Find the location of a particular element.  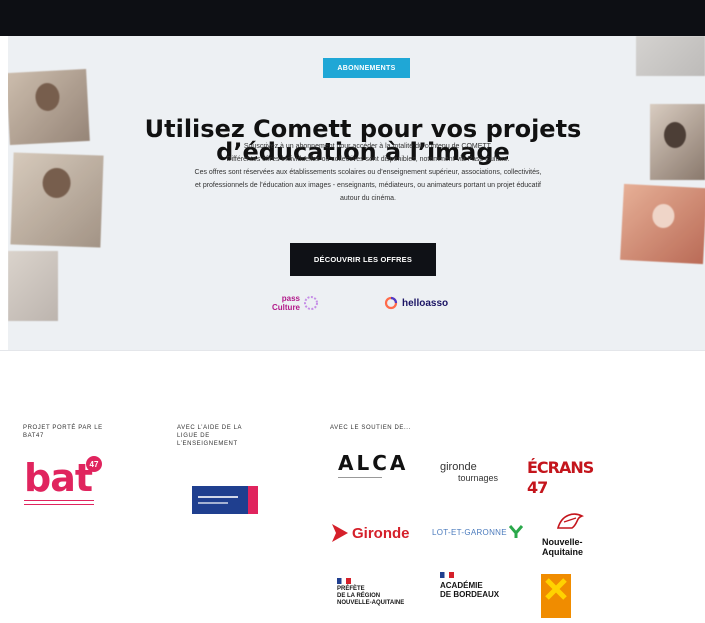

aid-heading-line2: LIGUE DE is located at coordinates (193, 436).